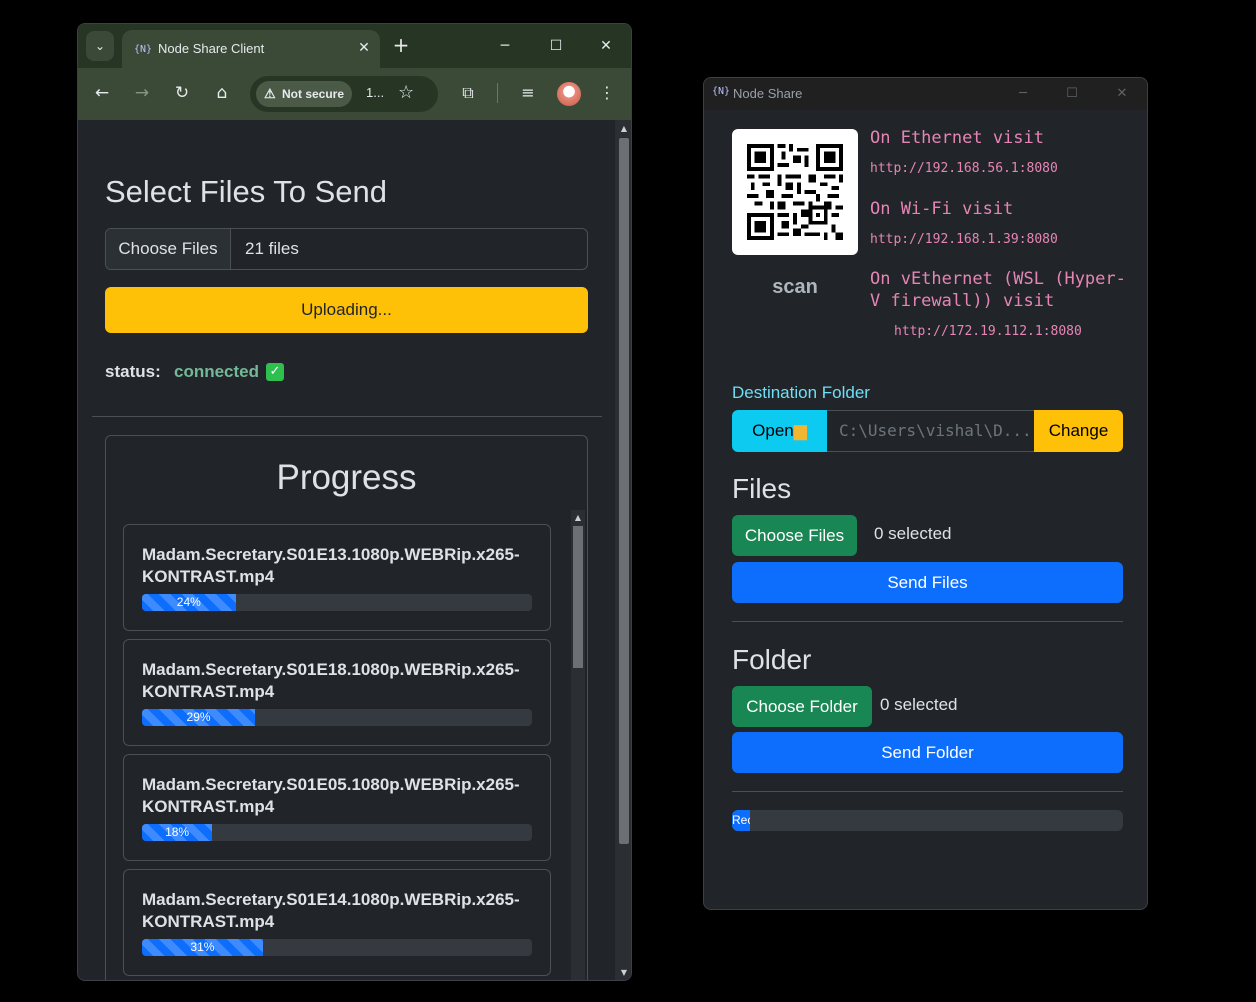 The height and width of the screenshot is (1002, 1256). Describe the element at coordinates (964, 168) in the screenshot. I see `network-url: http://192.168.56.1:8080` at that location.